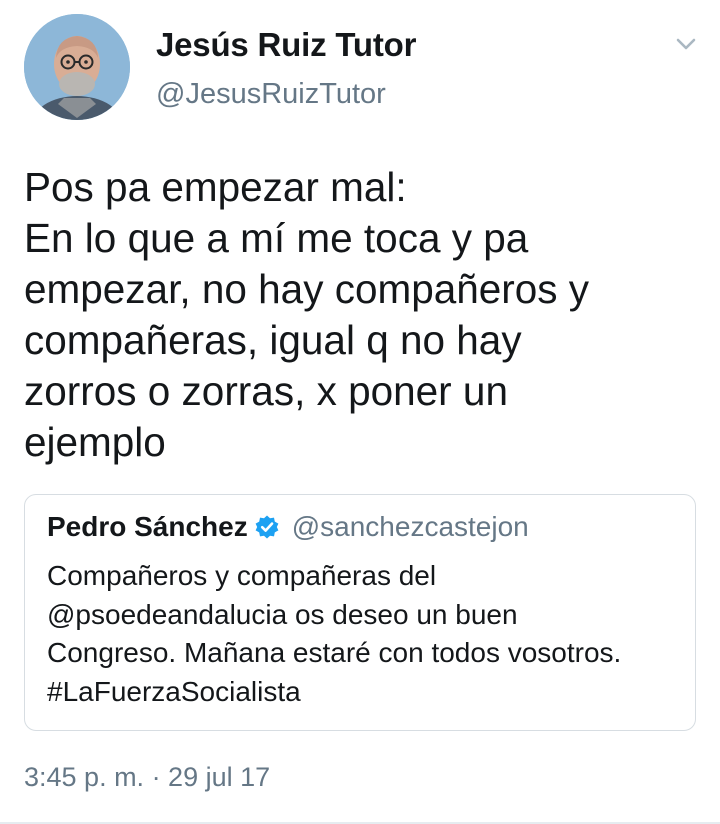  Describe the element at coordinates (174, 691) in the screenshot. I see `quoted-text-line: #LaFuerzaSocialista` at that location.